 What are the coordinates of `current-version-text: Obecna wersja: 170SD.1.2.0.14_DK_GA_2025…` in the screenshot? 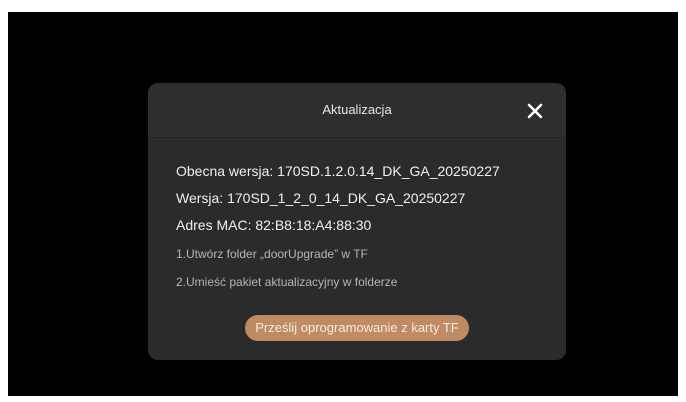 It's located at (338, 171).